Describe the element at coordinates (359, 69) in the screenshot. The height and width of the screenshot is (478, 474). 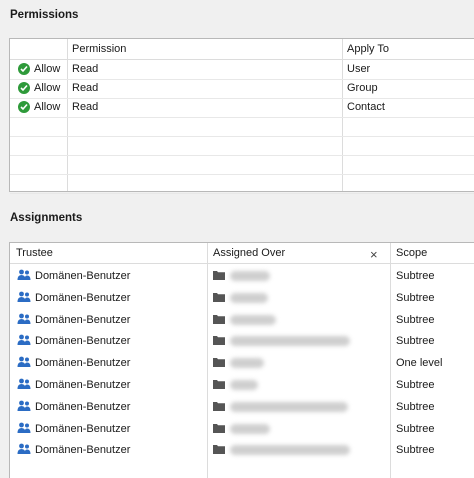
I see `permission-apply-to: User` at that location.